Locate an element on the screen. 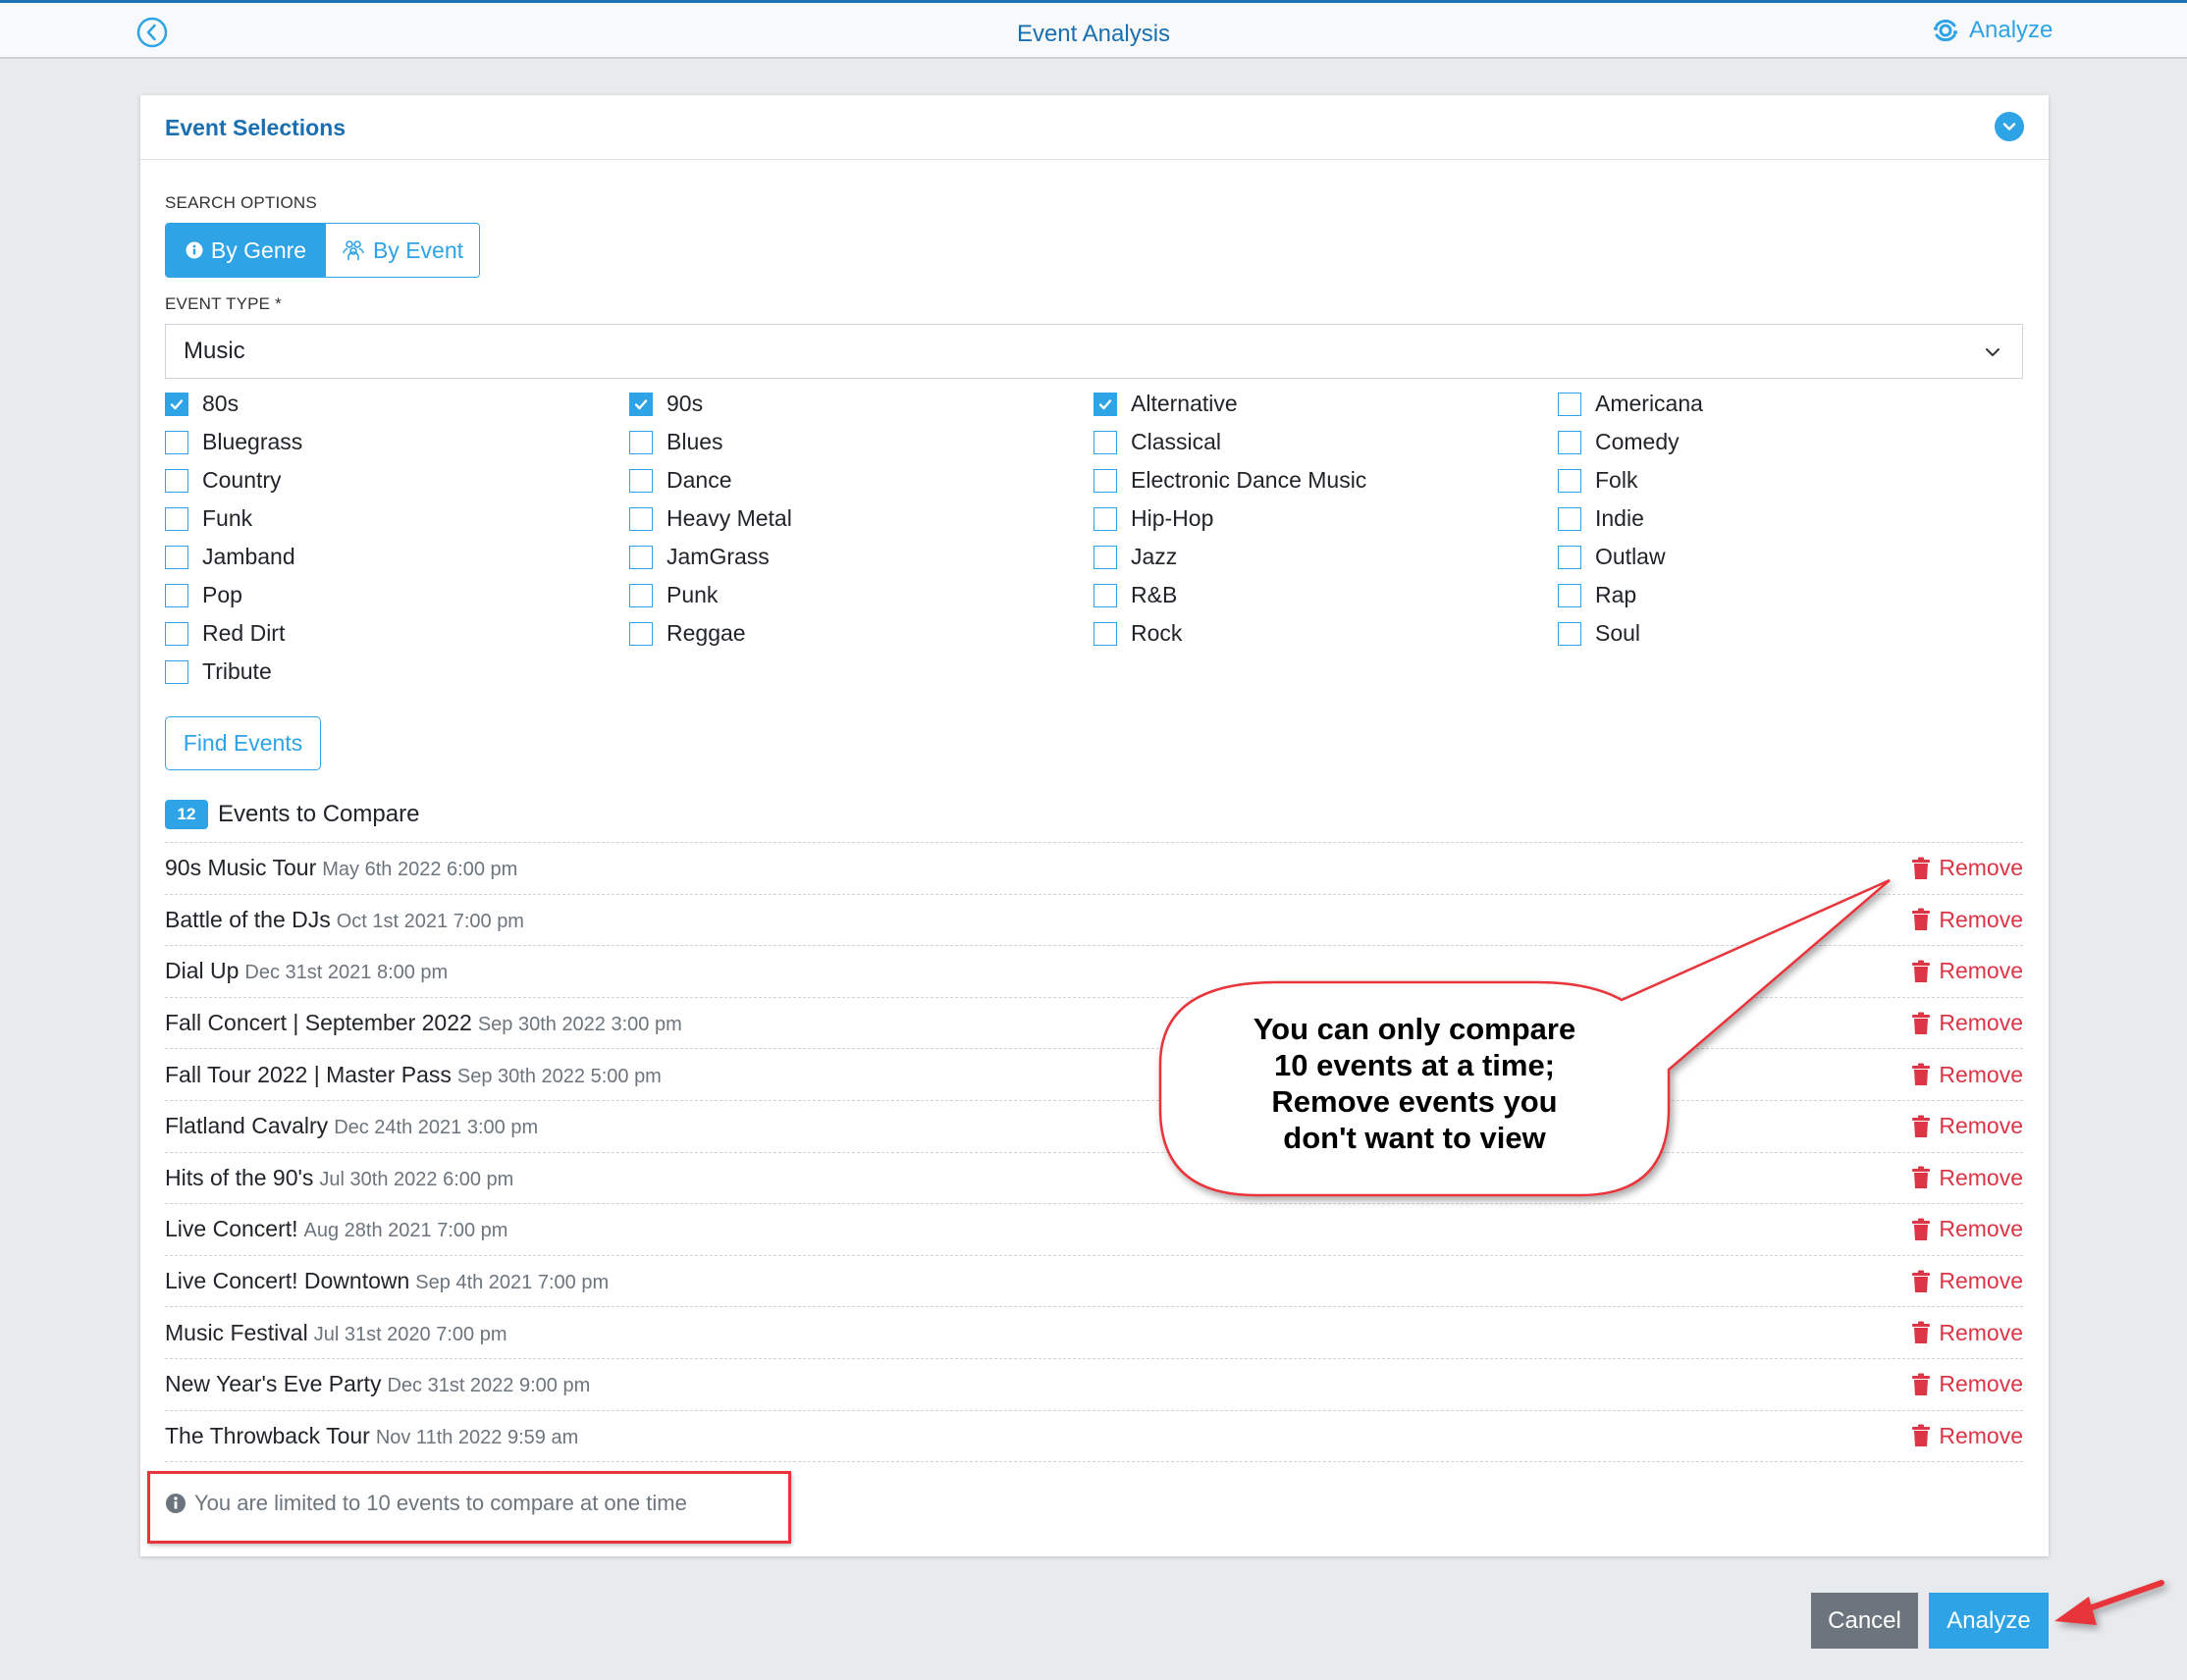 This screenshot has width=2187, height=1680. genre-checkbox: R&B is located at coordinates (1135, 595).